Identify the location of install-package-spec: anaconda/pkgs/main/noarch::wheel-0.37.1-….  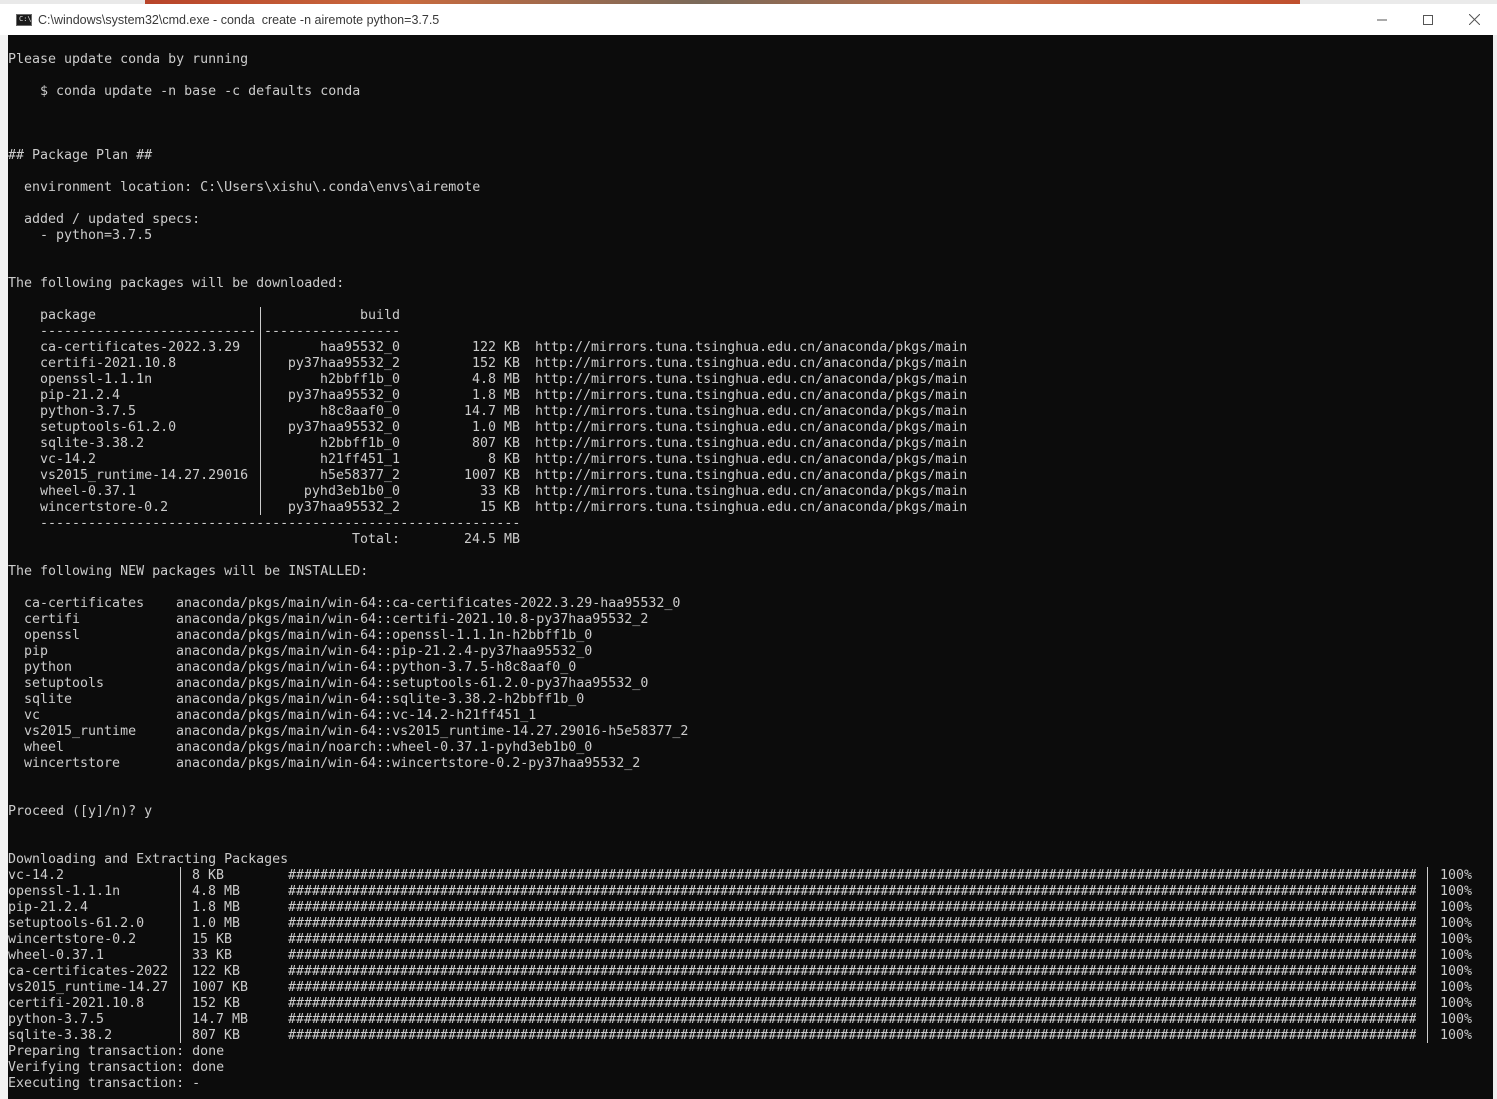
(384, 747).